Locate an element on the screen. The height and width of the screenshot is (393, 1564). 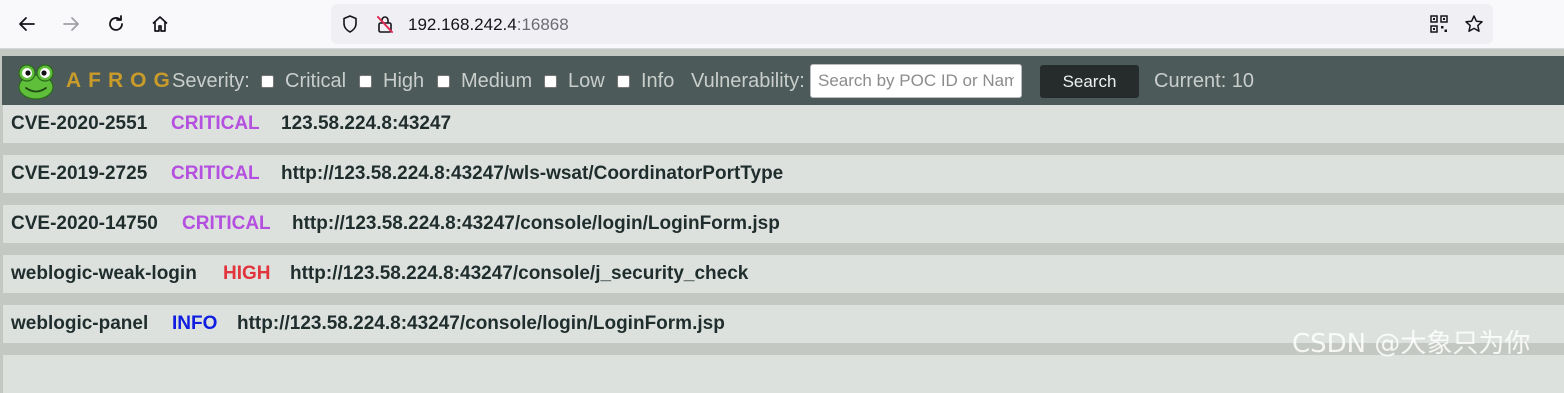
poc-id: CVE-2020-14750 is located at coordinates (84, 223).